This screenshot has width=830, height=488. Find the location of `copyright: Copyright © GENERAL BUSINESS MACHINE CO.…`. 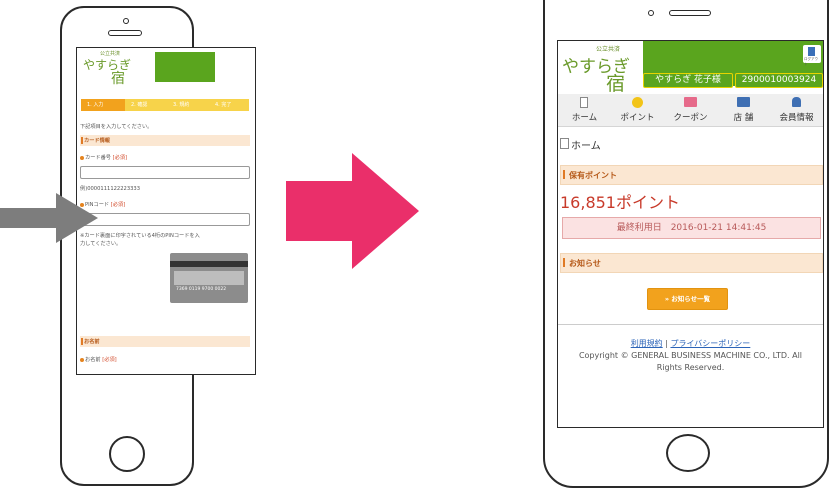

copyright: Copyright © GENERAL BUSINESS MACHINE CO.… is located at coordinates (690, 362).